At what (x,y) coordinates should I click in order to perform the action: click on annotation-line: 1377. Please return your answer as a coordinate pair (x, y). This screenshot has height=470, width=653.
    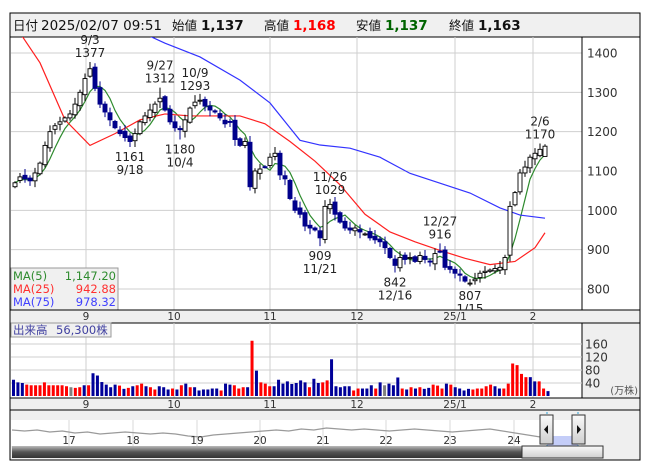
    Looking at the image, I should click on (90, 53).